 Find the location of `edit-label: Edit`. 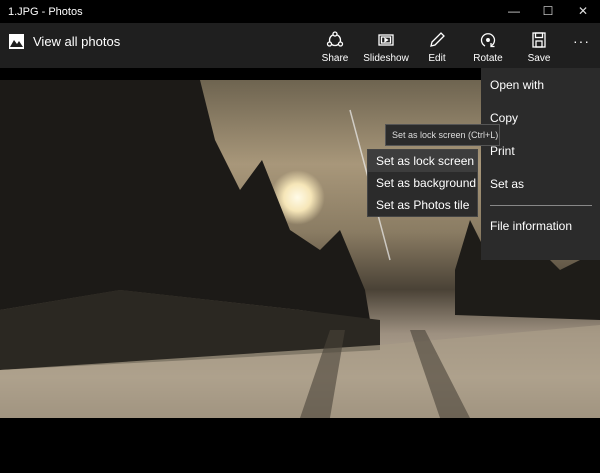

edit-label: Edit is located at coordinates (437, 58).